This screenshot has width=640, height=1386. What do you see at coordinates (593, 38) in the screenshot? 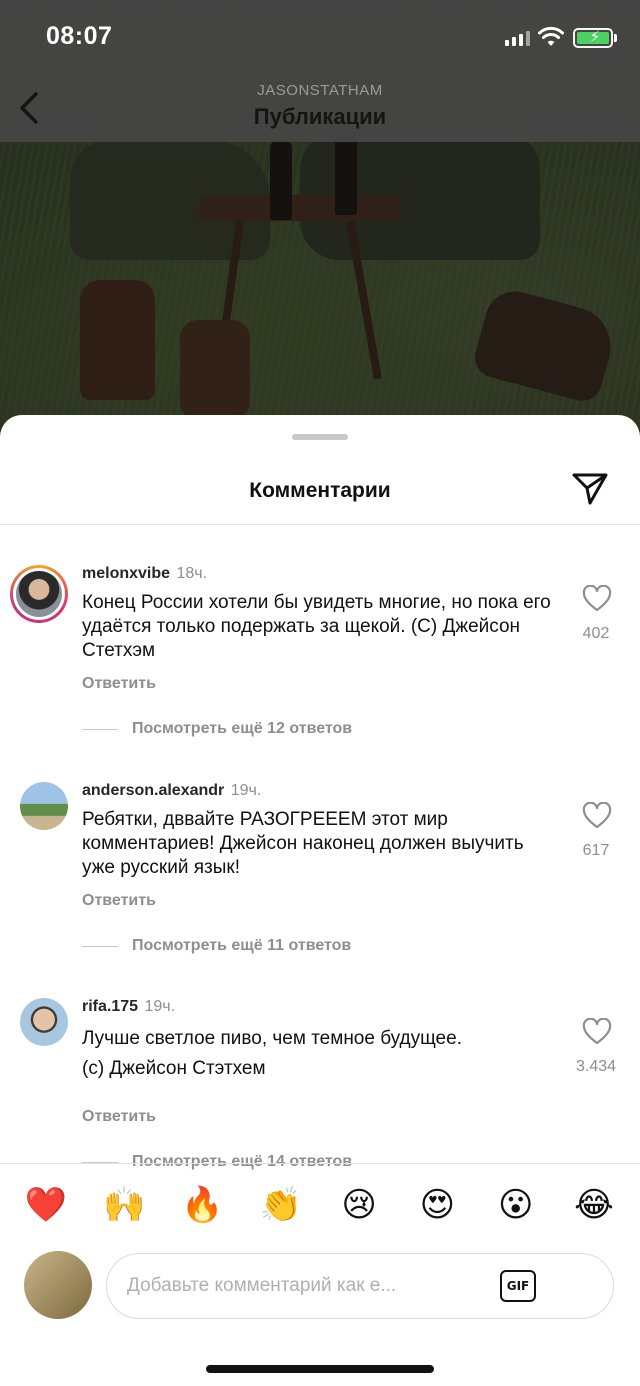
I see `battery-icon: ⚡` at bounding box center [593, 38].